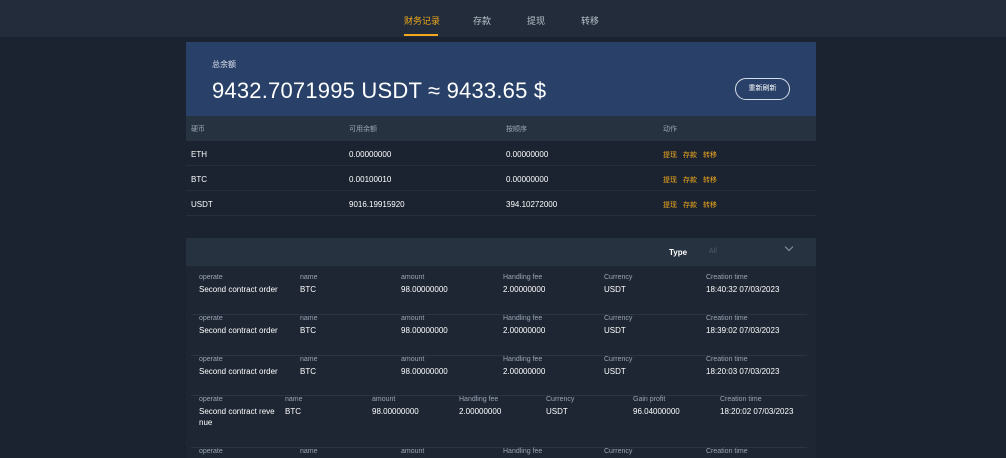 The height and width of the screenshot is (458, 1006). I want to click on record-field-value: 18:20:02 07/03/2023, so click(757, 411).